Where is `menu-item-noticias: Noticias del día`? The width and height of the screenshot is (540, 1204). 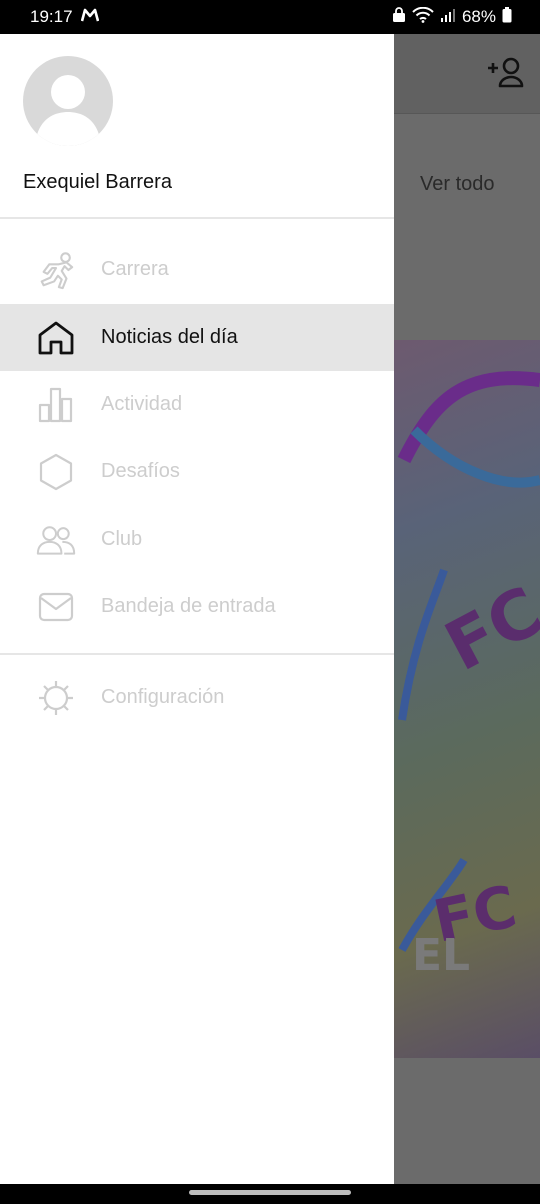 menu-item-noticias: Noticias del día is located at coordinates (197, 337).